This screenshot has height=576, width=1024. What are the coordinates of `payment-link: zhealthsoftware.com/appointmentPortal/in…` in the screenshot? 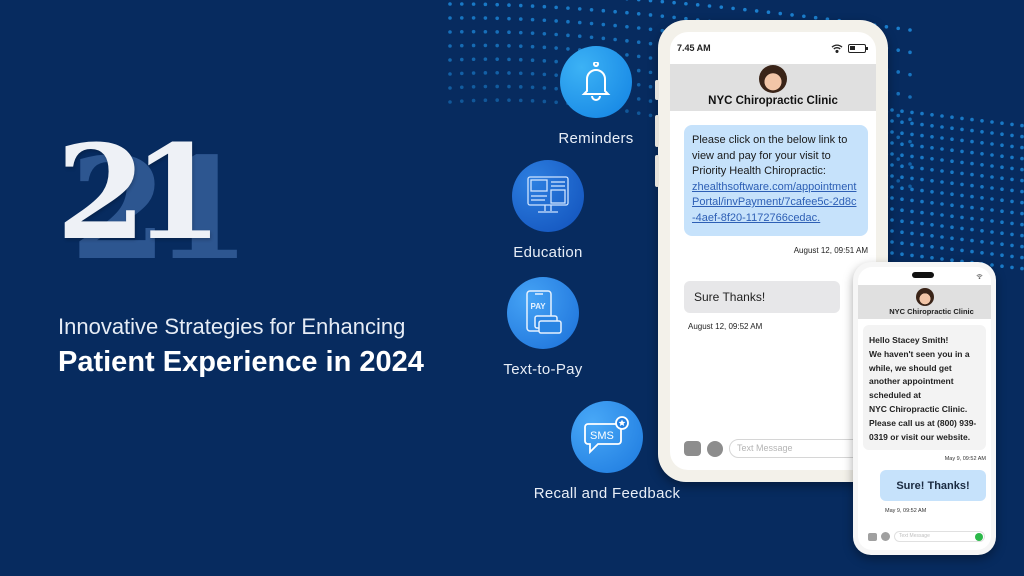 It's located at (776, 203).